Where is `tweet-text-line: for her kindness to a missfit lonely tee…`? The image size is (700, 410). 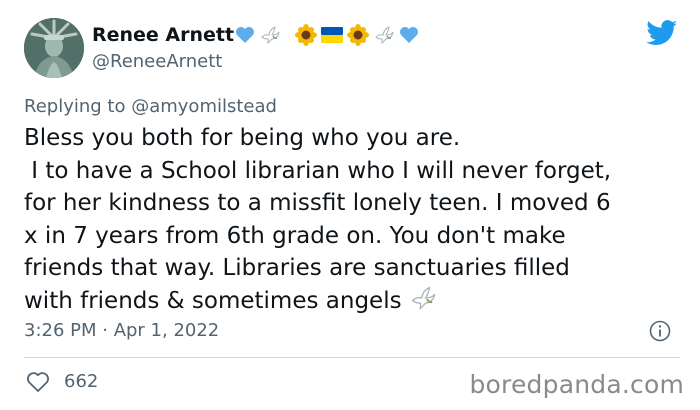 tweet-text-line: for her kindness to a missfit lonely tee… is located at coordinates (317, 203).